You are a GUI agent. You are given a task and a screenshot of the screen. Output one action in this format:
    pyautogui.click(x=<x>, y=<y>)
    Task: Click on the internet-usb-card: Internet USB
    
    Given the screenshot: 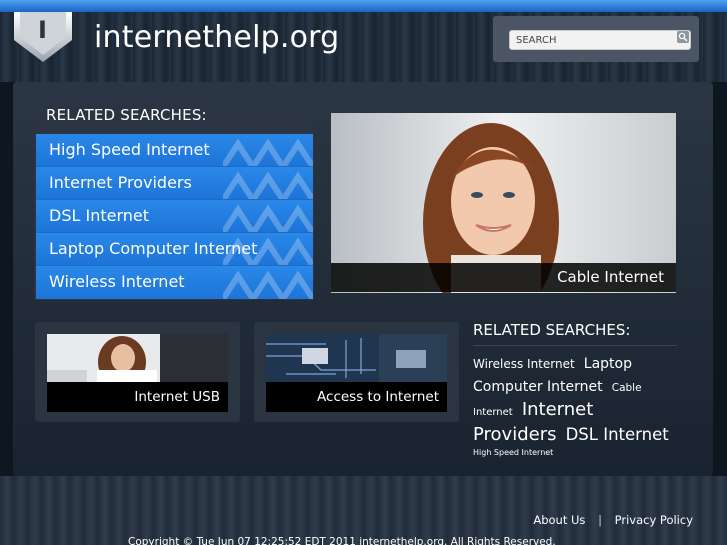 What is the action you would take?
    pyautogui.click(x=137, y=372)
    